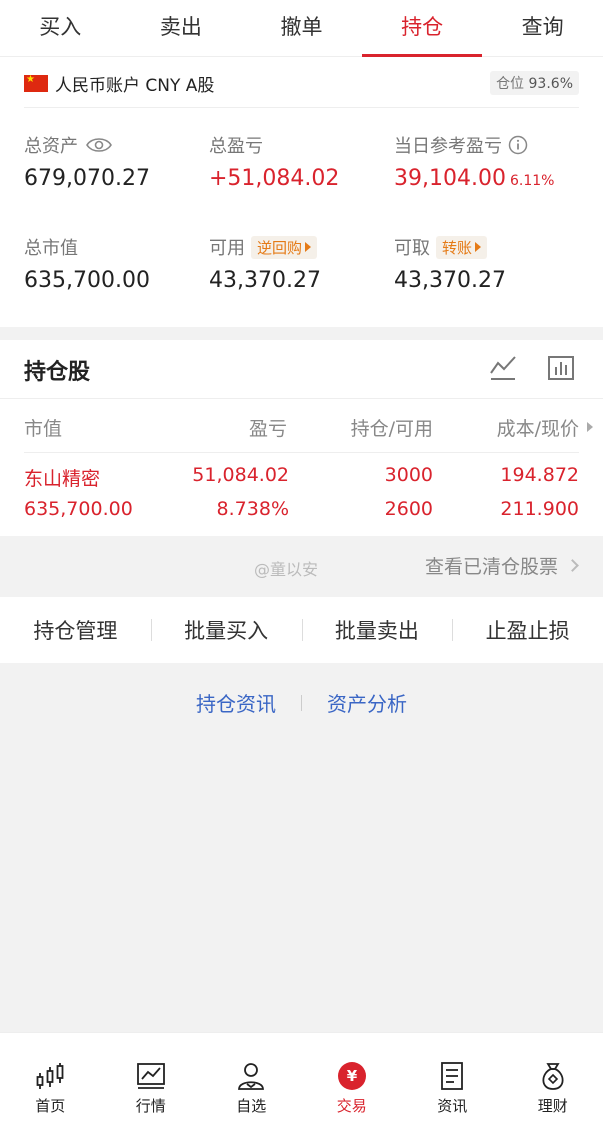 The width and height of the screenshot is (603, 1136). I want to click on stock-pnl-pct: 8.738%, so click(252, 509).